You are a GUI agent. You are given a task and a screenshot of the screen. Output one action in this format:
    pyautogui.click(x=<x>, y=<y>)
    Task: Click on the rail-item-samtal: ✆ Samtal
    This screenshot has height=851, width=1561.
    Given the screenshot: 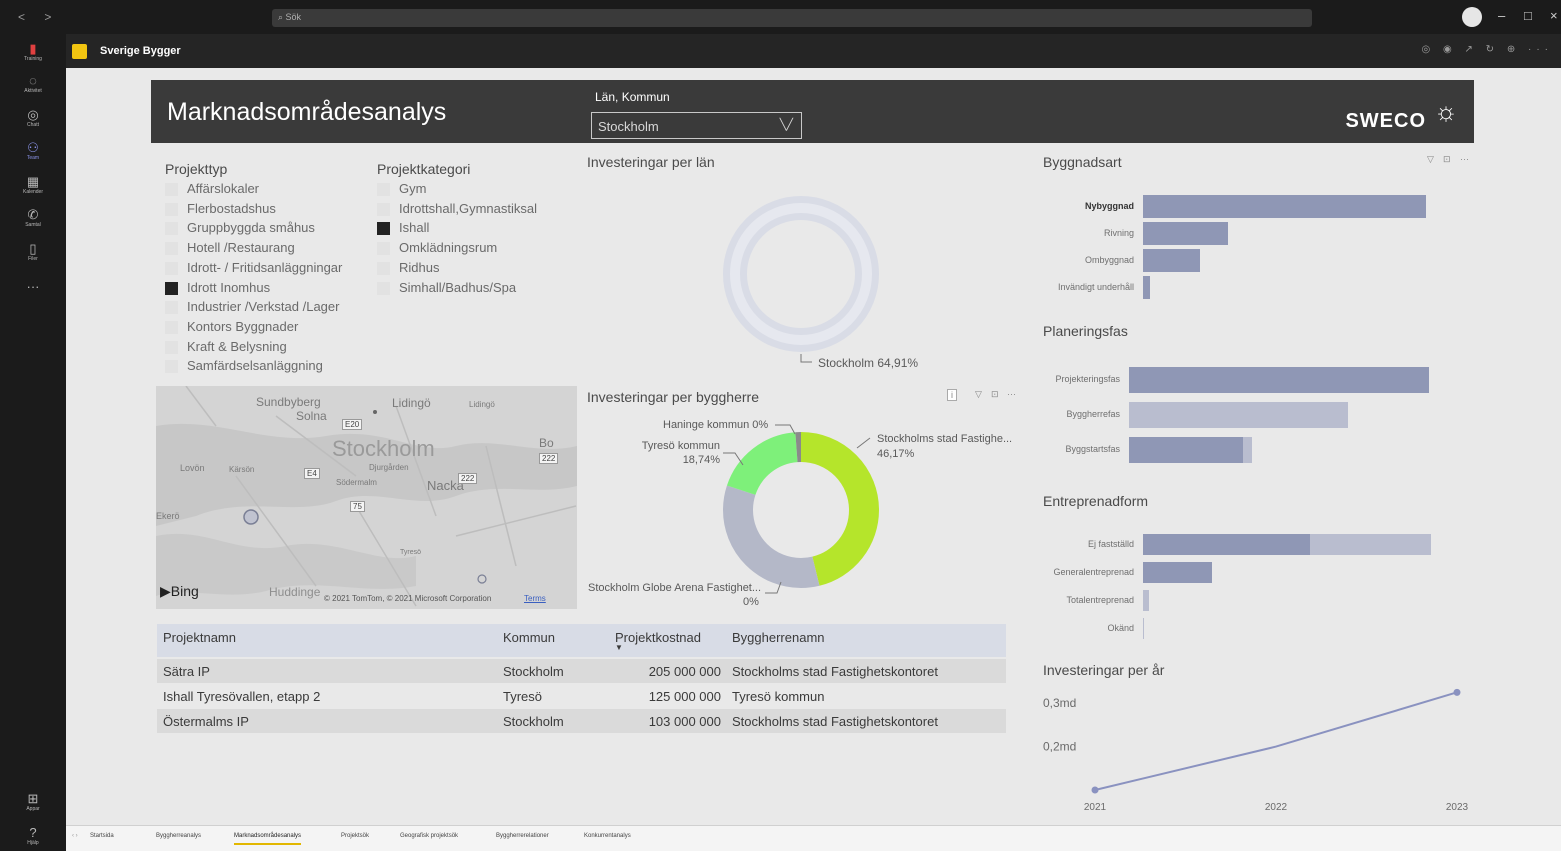 What is the action you would take?
    pyautogui.click(x=33, y=218)
    